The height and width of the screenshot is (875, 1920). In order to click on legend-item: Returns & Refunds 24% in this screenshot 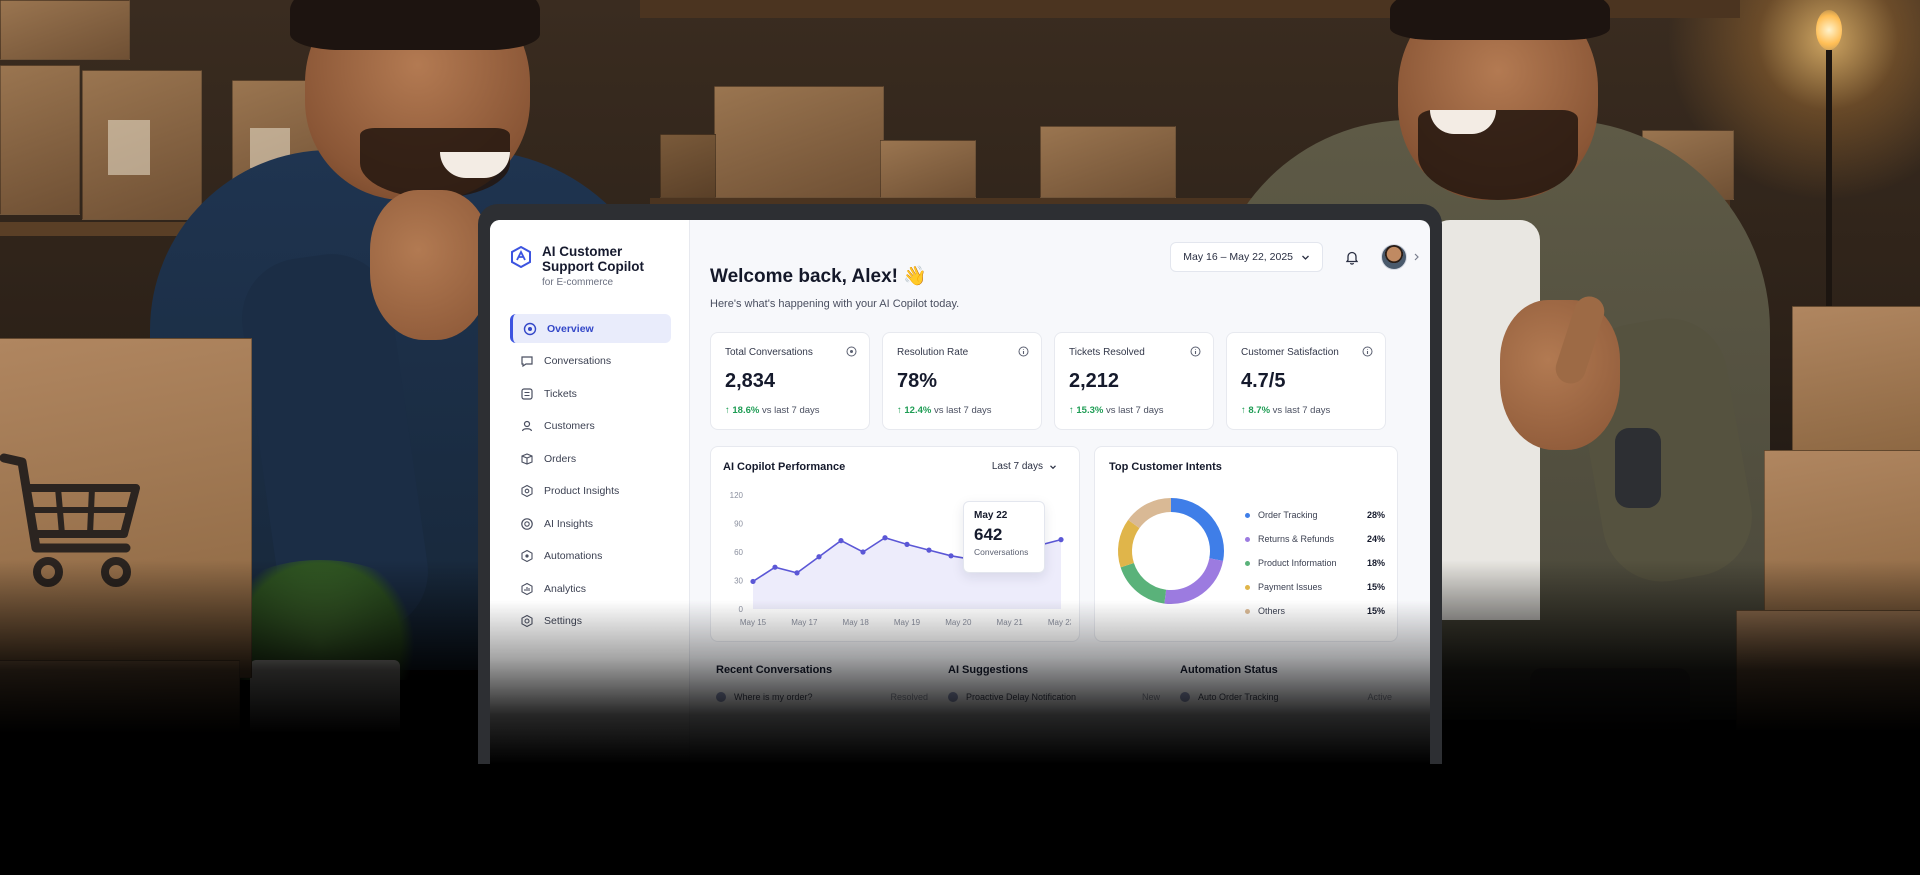, I will do `click(1315, 539)`.